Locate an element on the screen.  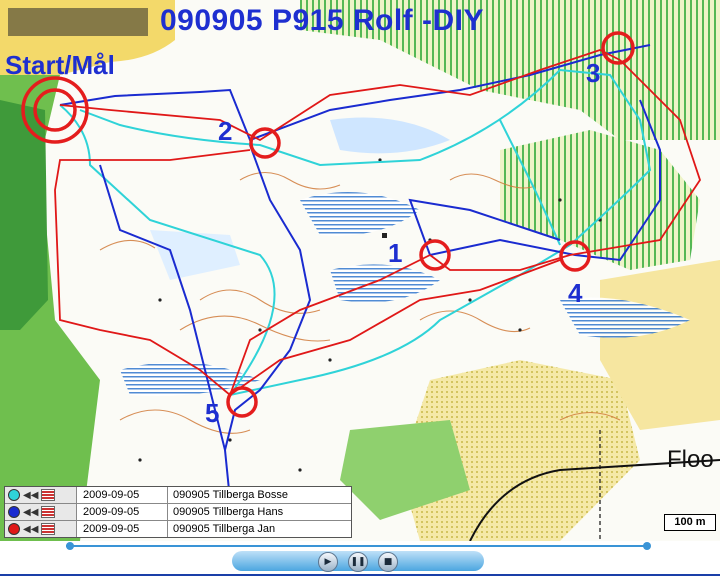
runner-row: ◀◀ 2009-09-05 090905 Tillberga Bosse is located at coordinates (178, 495).